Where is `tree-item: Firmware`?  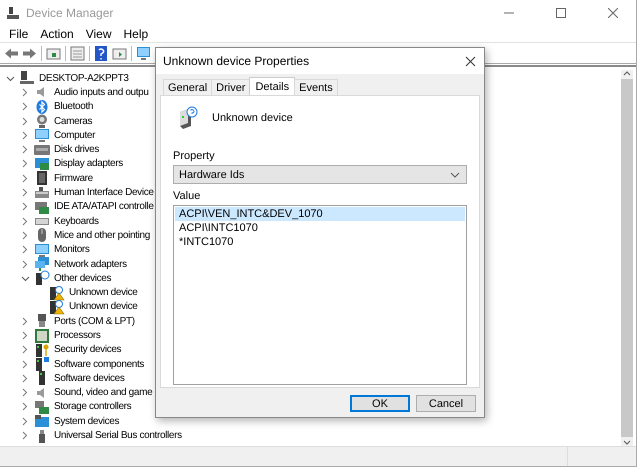 tree-item: Firmware is located at coordinates (73, 178).